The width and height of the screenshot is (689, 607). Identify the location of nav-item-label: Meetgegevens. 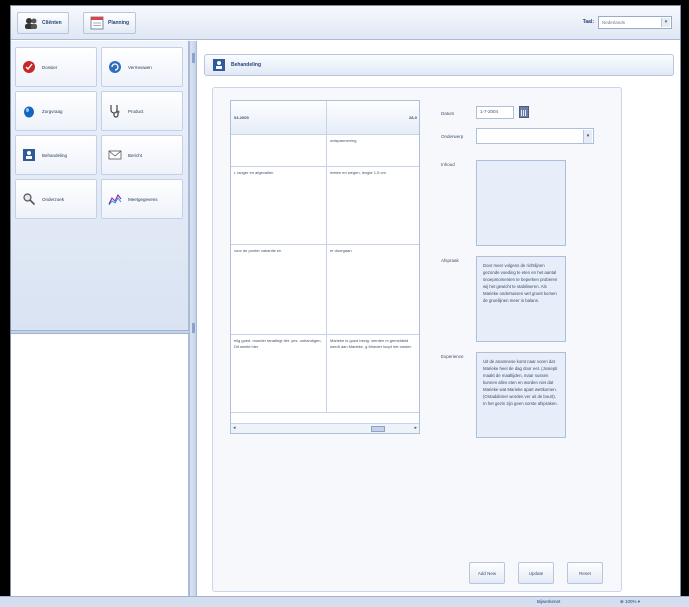
(143, 199).